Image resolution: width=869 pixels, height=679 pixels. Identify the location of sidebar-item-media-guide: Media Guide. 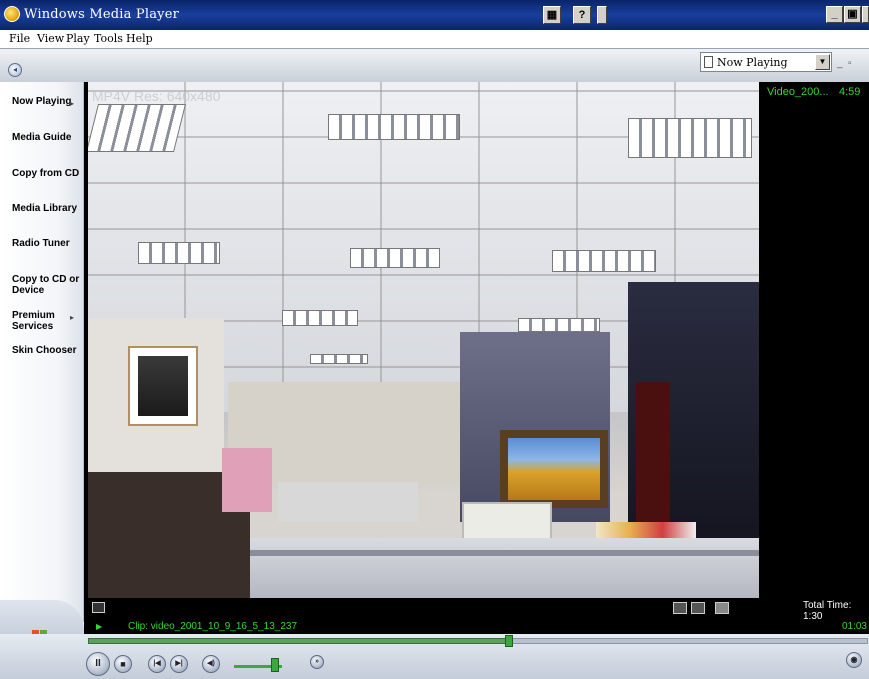
(46, 137).